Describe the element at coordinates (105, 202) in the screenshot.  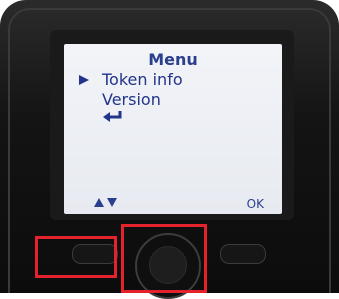
I see `up-down-arrows-icon` at that location.